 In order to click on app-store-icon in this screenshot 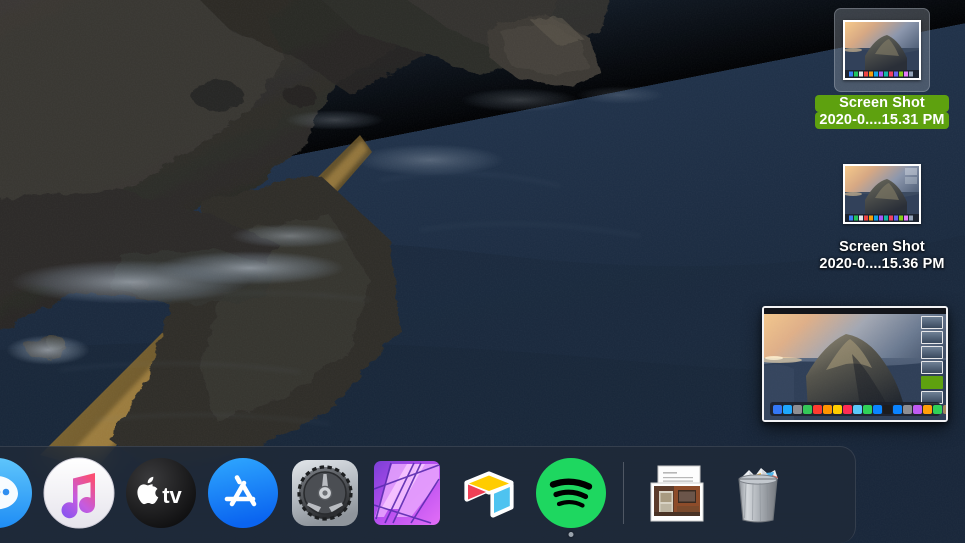, I will do `click(243, 493)`.